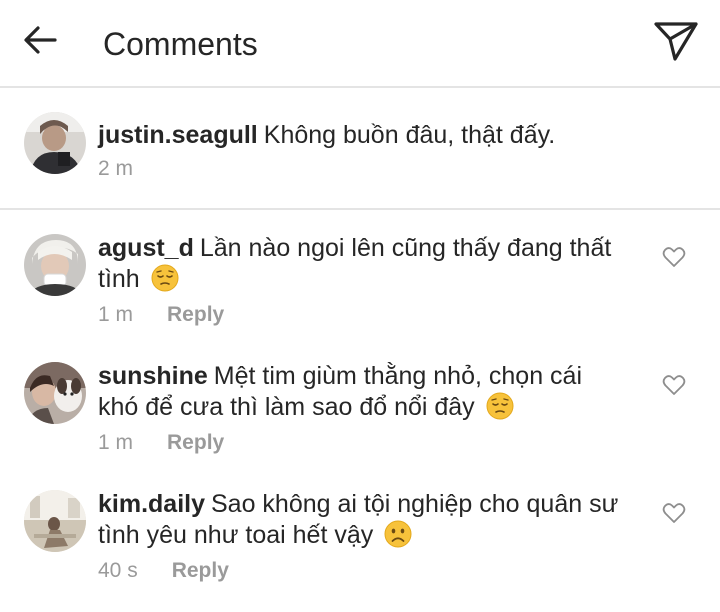 This screenshot has height=612, width=720. I want to click on comment-username: kim.daily, so click(151, 504).